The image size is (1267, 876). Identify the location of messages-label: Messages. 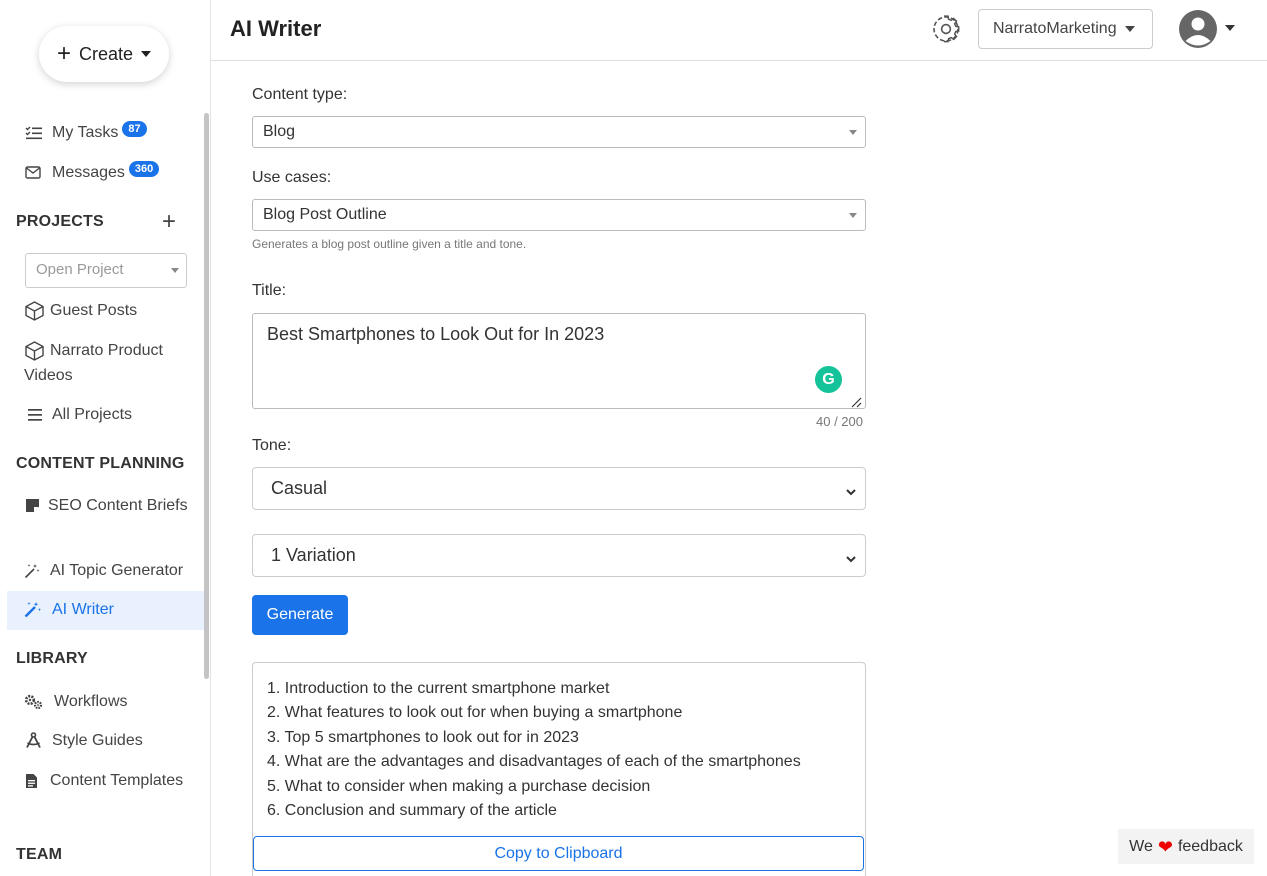
(88, 172).